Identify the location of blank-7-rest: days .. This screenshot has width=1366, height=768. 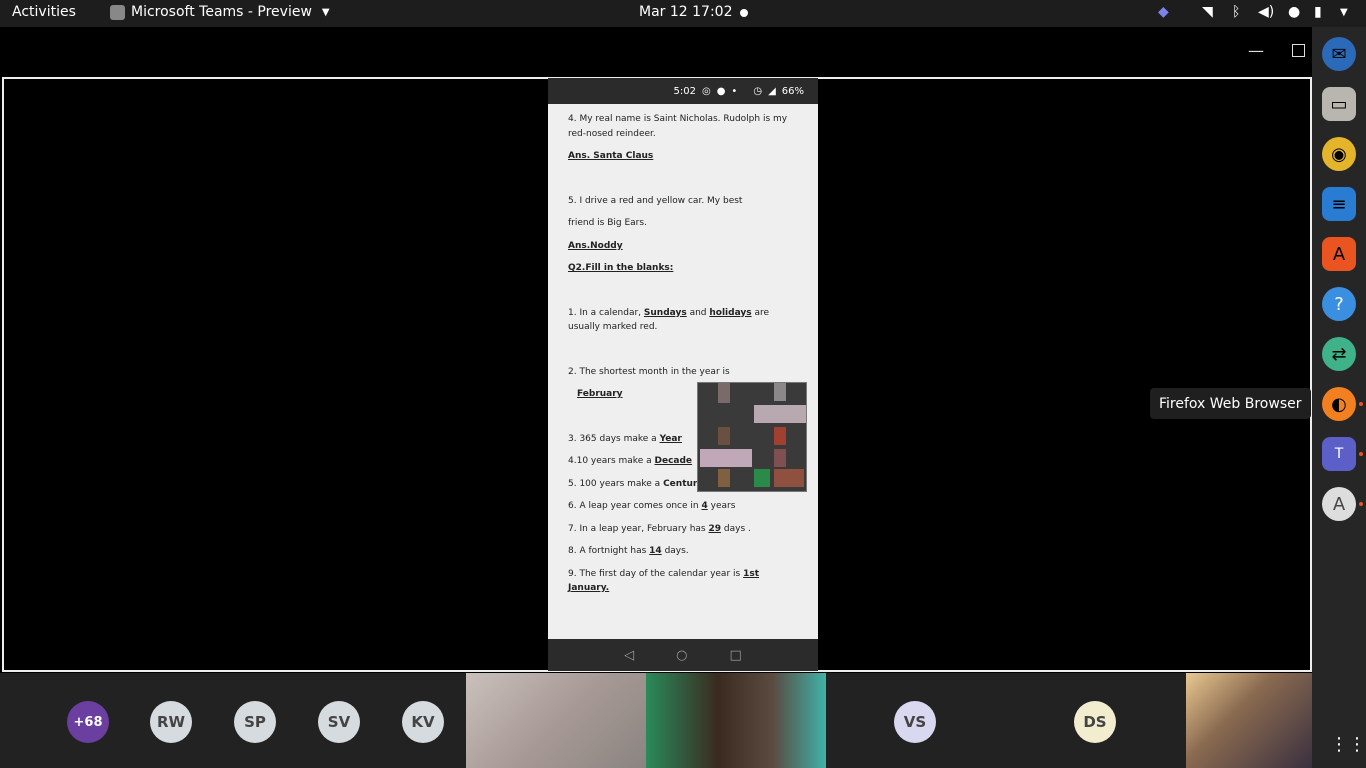
(737, 528).